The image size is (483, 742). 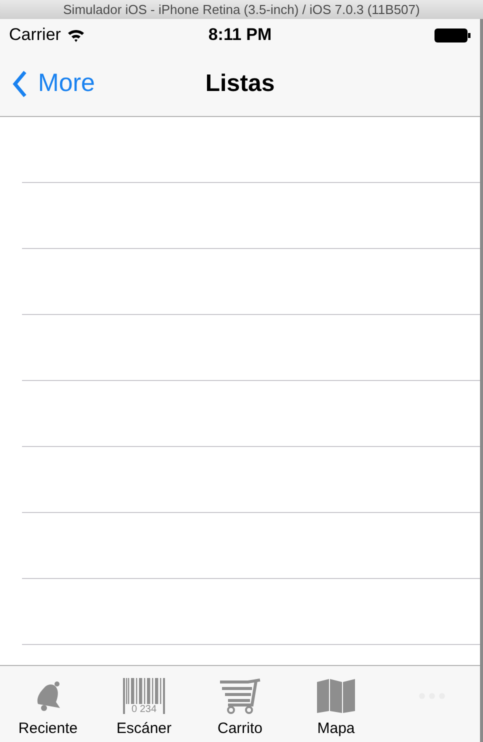 What do you see at coordinates (48, 704) in the screenshot?
I see `tab-item: Reciente` at bounding box center [48, 704].